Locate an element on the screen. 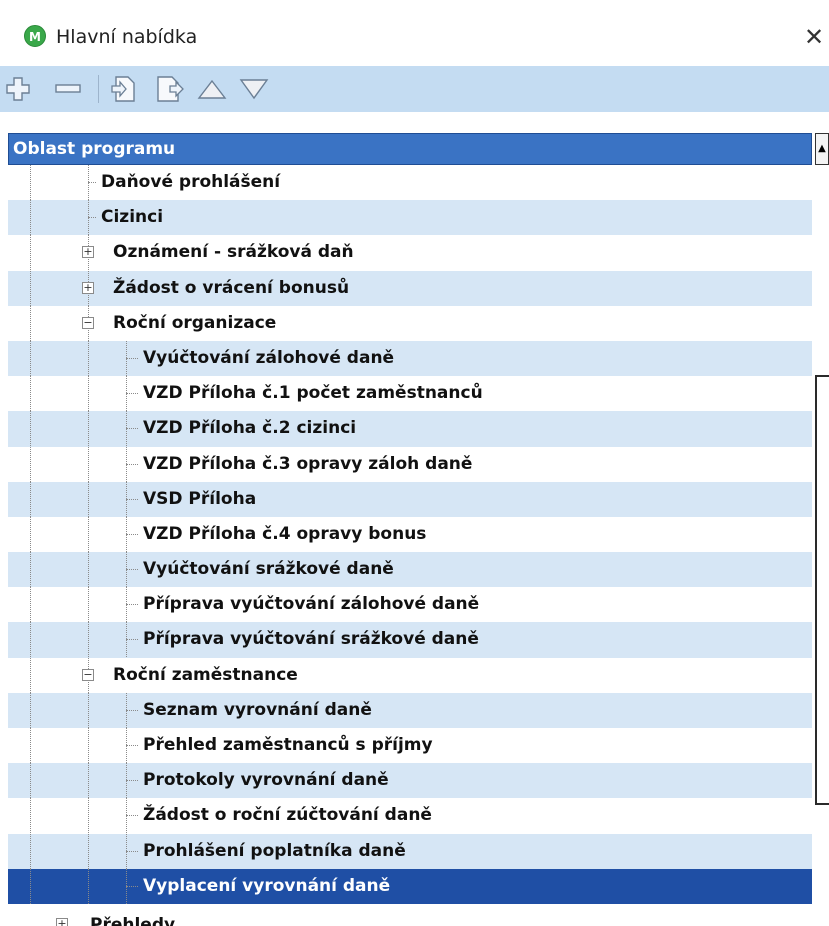 The image size is (829, 926). tree-item: Daňové prohlášení is located at coordinates (410, 183).